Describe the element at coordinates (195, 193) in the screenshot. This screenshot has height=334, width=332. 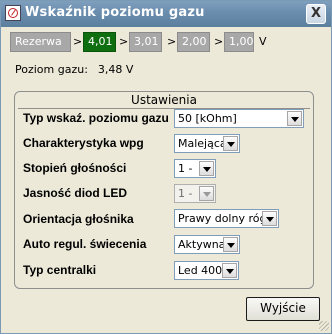
I see `led-brightness-select: 1 -` at that location.